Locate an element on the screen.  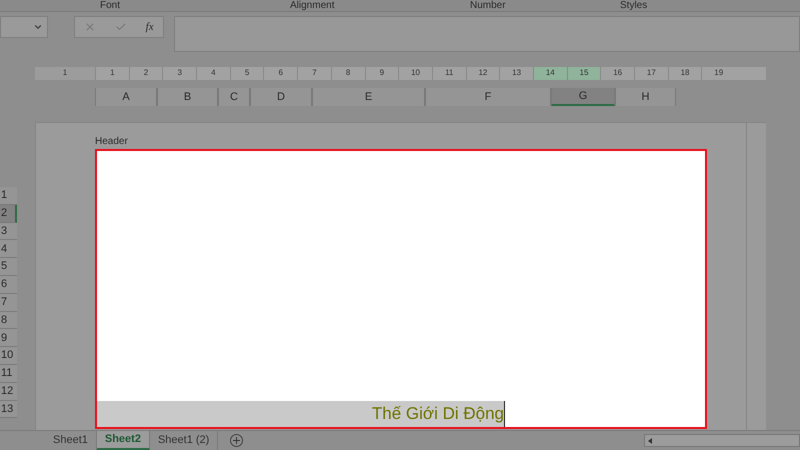
column-header: C is located at coordinates (234, 97).